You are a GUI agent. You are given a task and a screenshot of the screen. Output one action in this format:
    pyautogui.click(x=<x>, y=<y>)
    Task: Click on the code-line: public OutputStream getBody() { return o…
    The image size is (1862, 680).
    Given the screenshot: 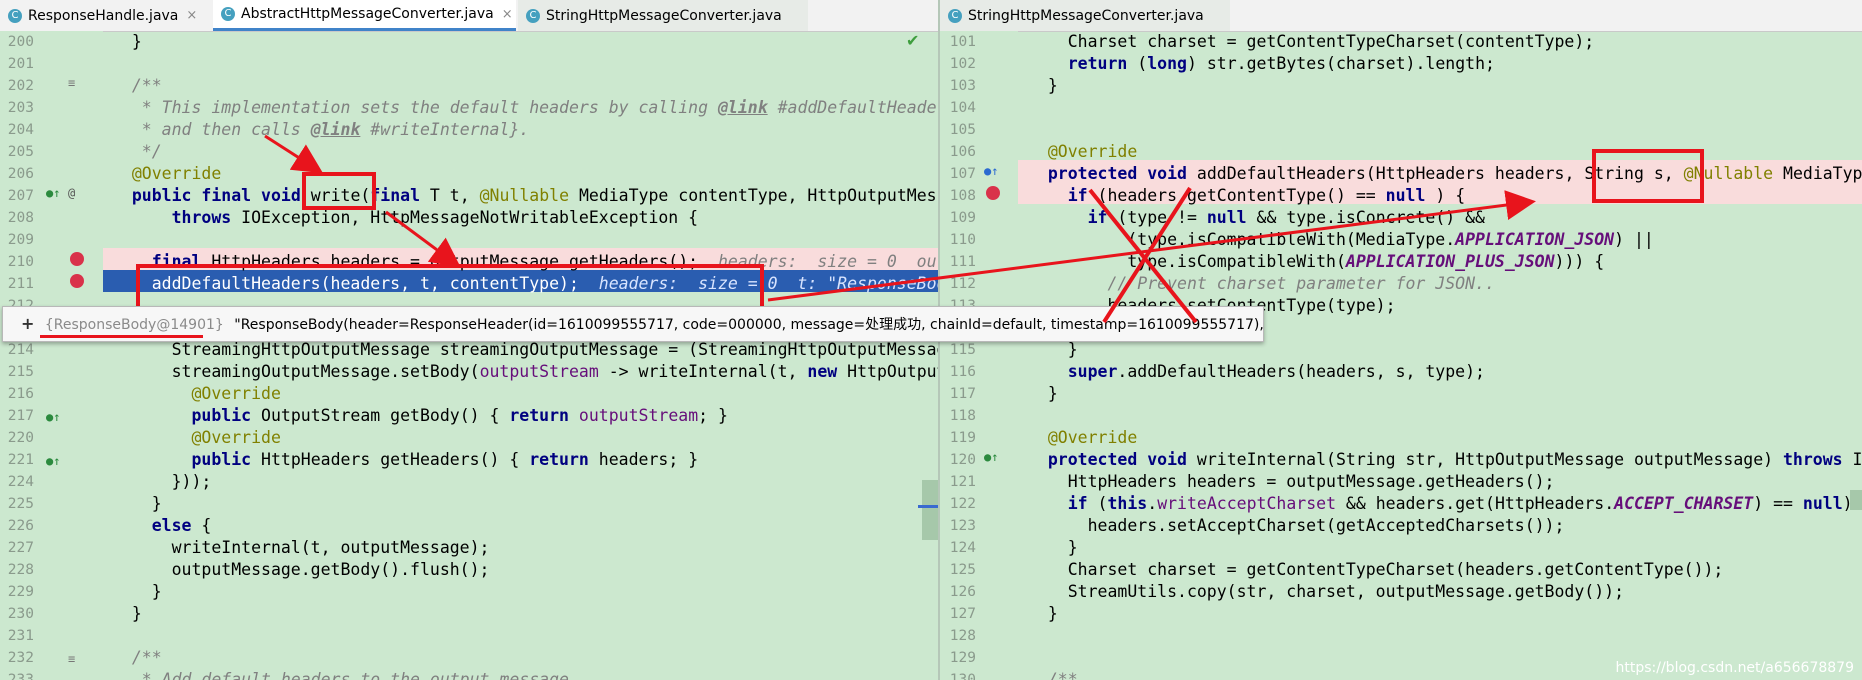 What is the action you would take?
    pyautogui.click(x=419, y=416)
    